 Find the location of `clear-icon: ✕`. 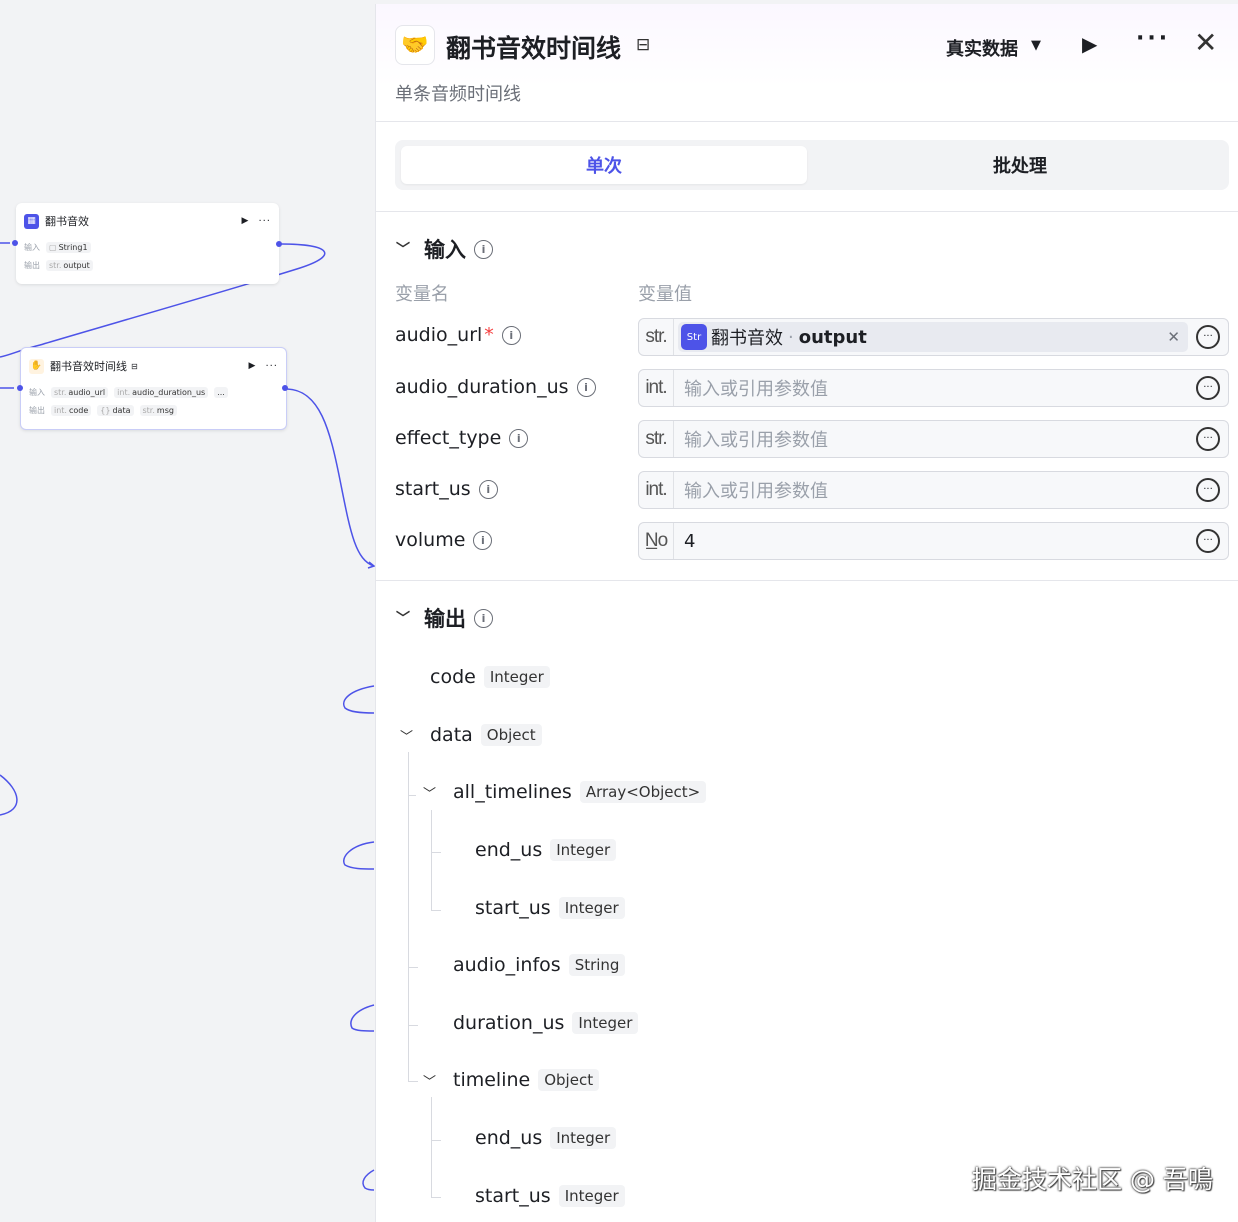

clear-icon: ✕ is located at coordinates (1173, 337).